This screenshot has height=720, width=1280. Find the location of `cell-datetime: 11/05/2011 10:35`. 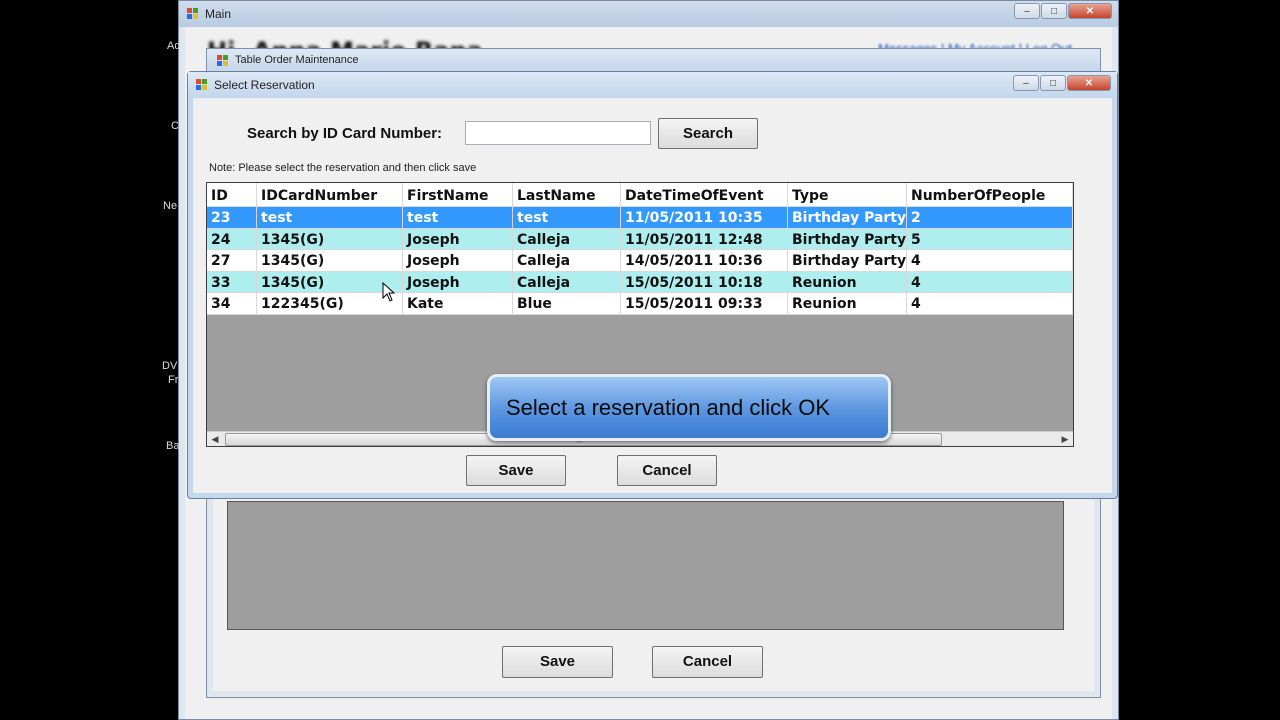

cell-datetime: 11/05/2011 10:35 is located at coordinates (704, 218).